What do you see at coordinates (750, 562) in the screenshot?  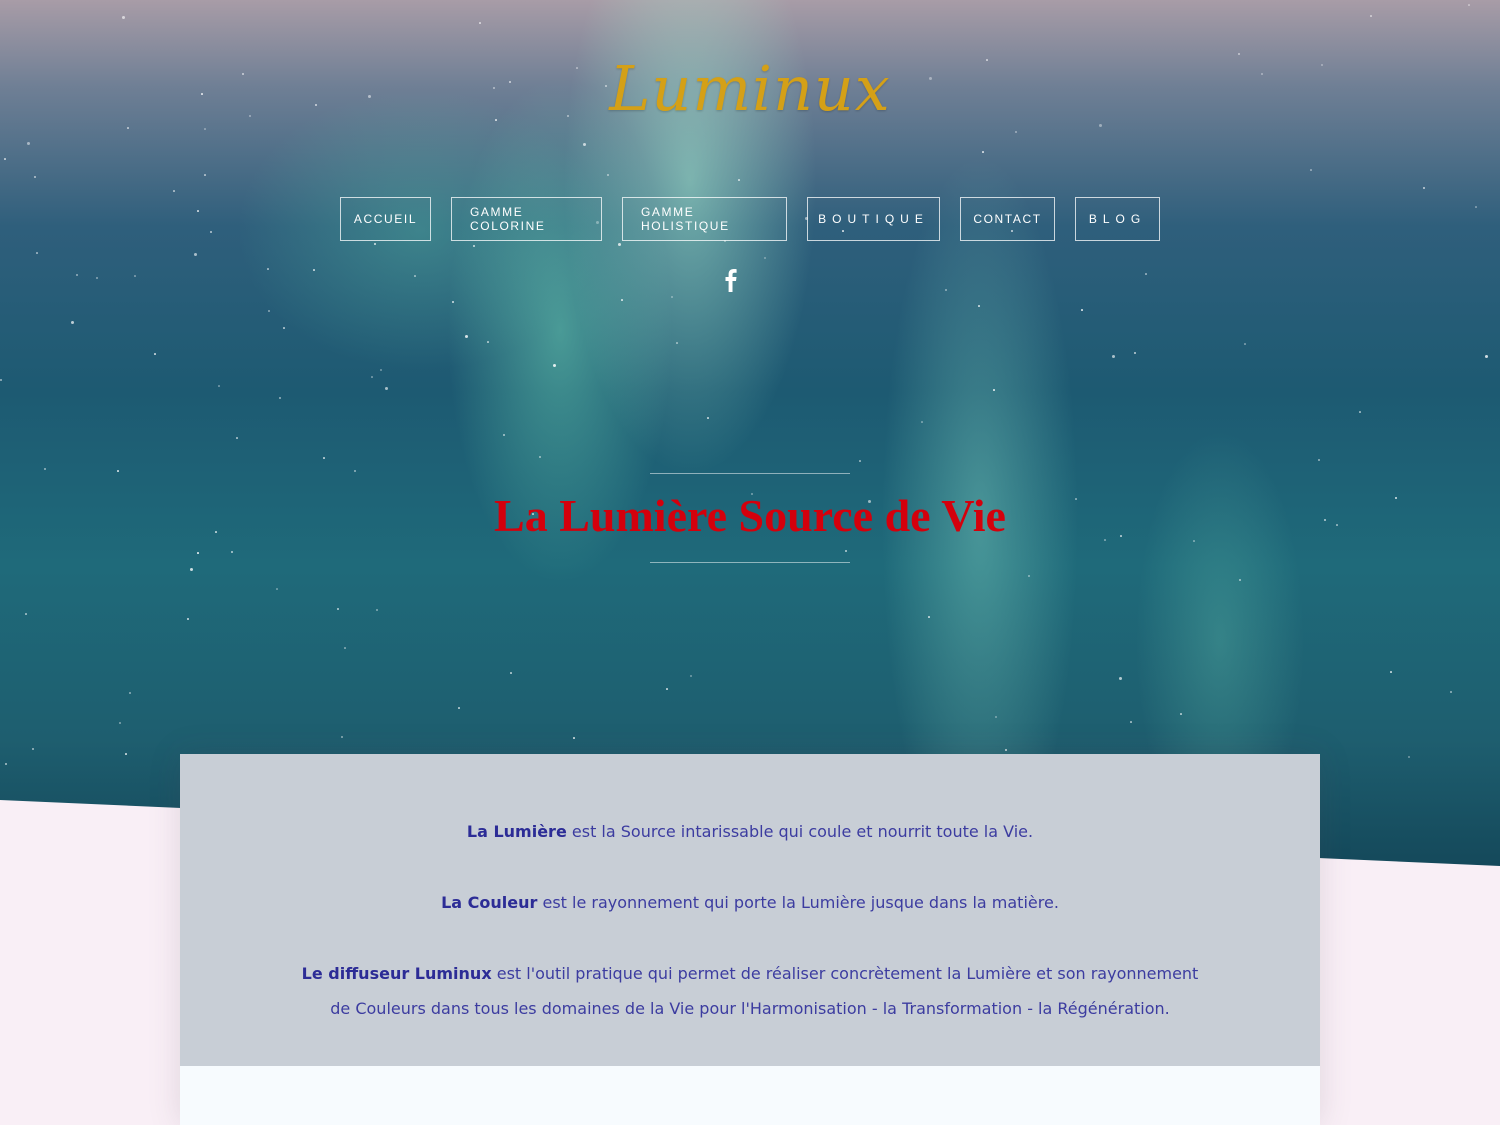 I see `title-rule-bottom` at bounding box center [750, 562].